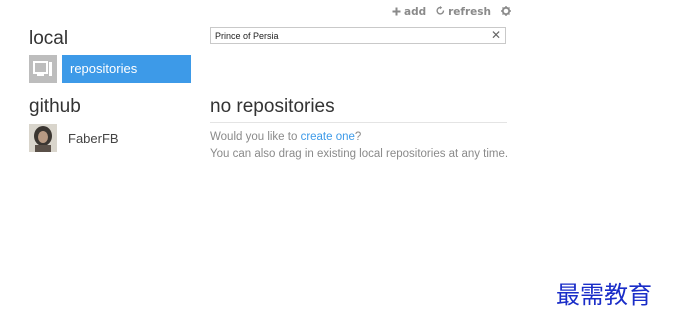  What do you see at coordinates (93, 138) in the screenshot?
I see `user-label: FaberFB` at bounding box center [93, 138].